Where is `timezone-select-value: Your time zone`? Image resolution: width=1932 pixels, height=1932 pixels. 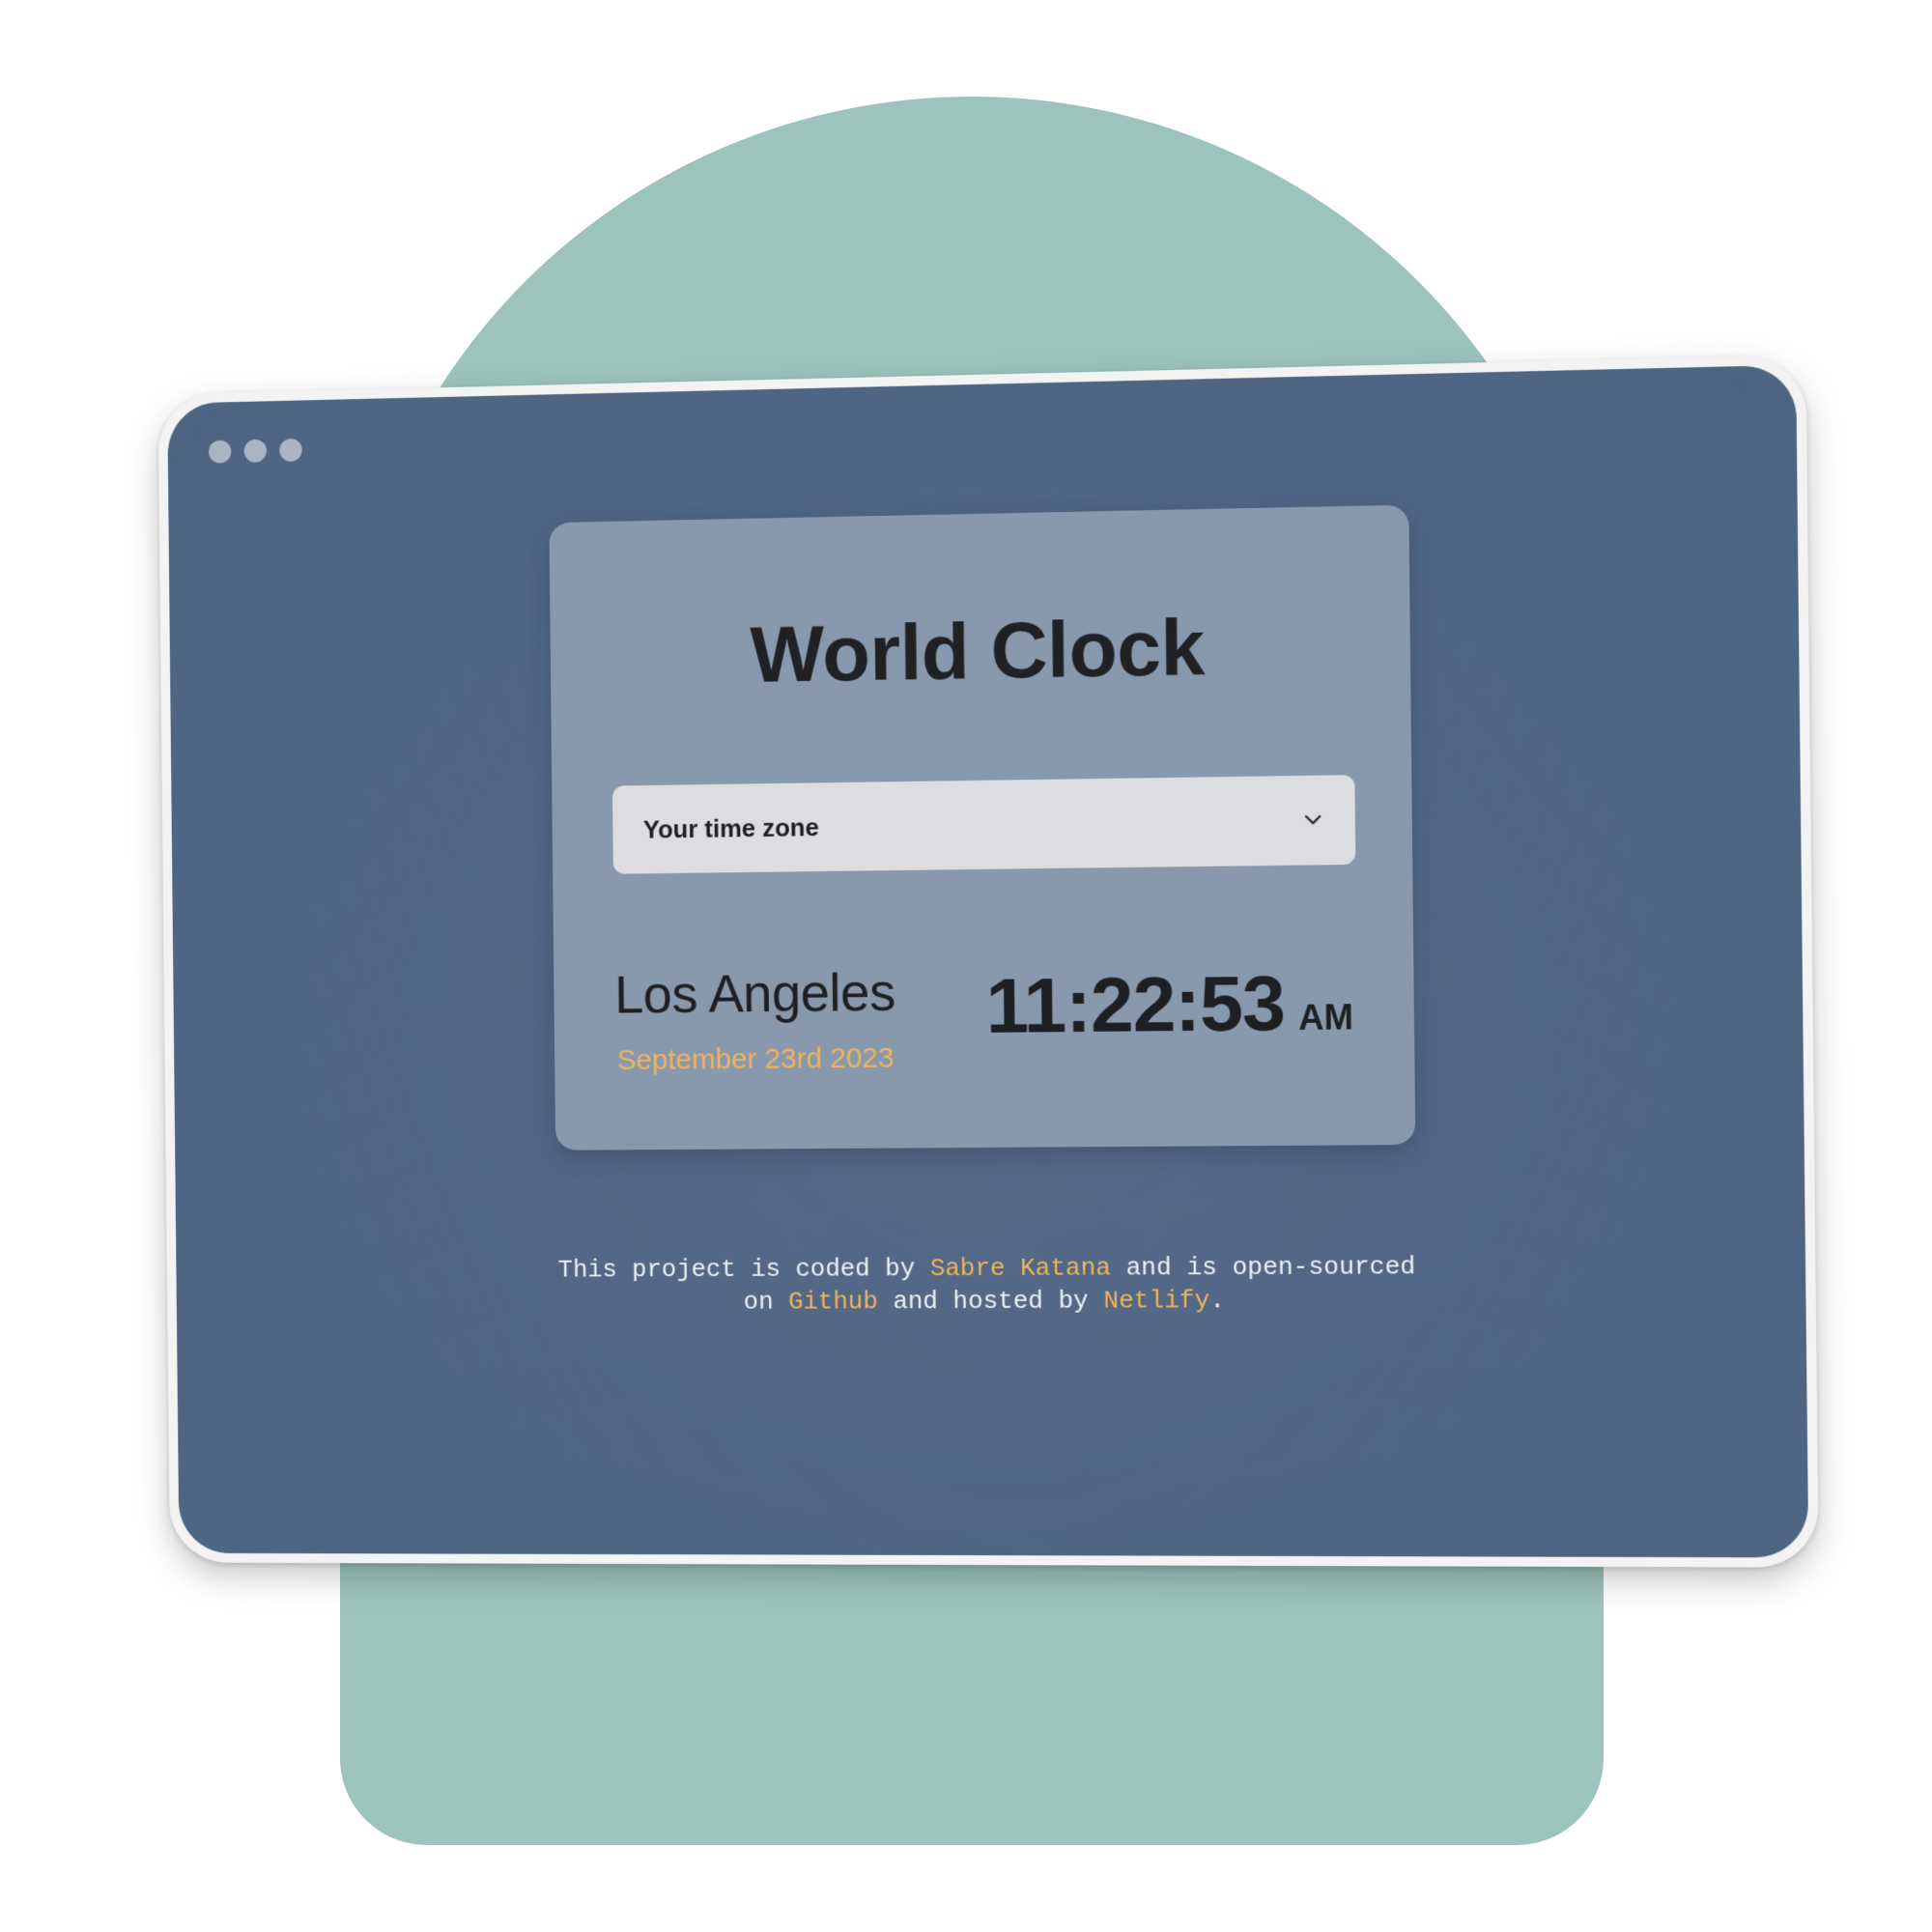 timezone-select-value: Your time zone is located at coordinates (731, 828).